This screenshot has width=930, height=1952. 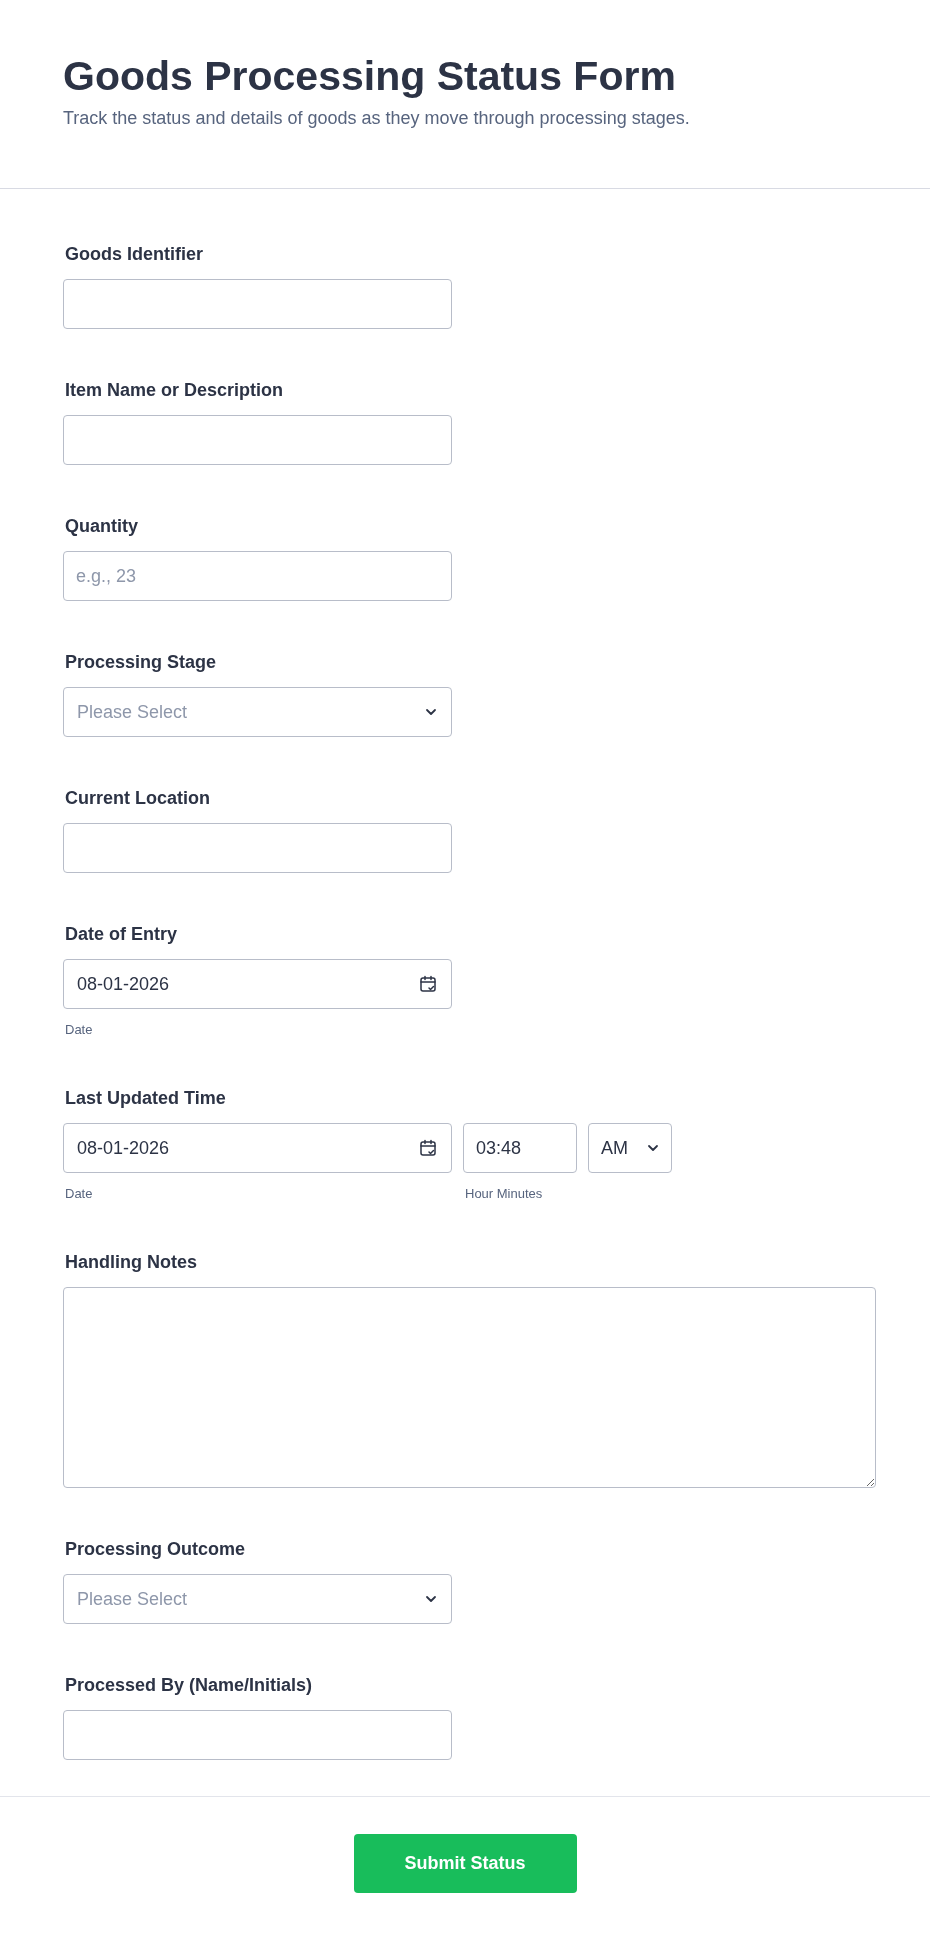 What do you see at coordinates (141, 662) in the screenshot?
I see `field-label: Processing Stage` at bounding box center [141, 662].